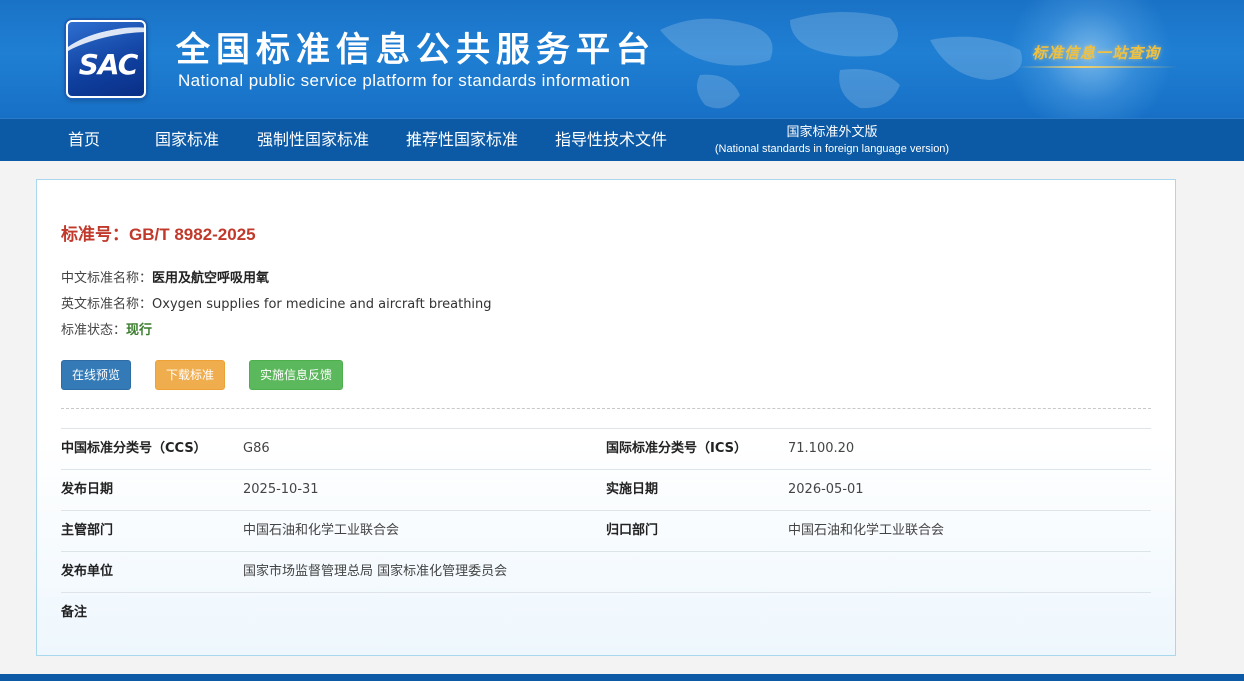 The width and height of the screenshot is (1244, 681). What do you see at coordinates (611, 140) in the screenshot?
I see `nav-guidance-documents: 指导性技术文件` at bounding box center [611, 140].